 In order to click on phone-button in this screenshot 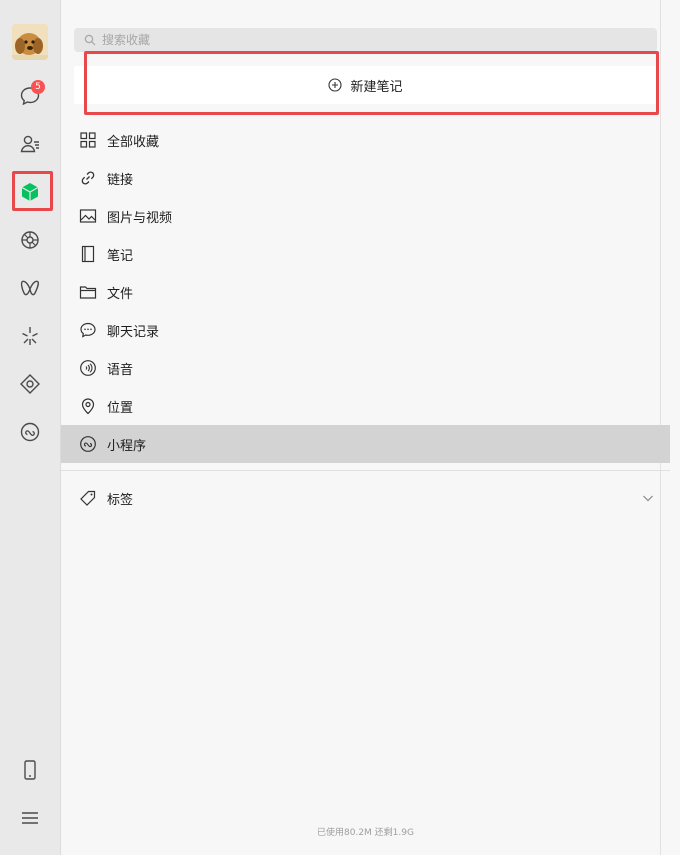, I will do `click(30, 770)`.